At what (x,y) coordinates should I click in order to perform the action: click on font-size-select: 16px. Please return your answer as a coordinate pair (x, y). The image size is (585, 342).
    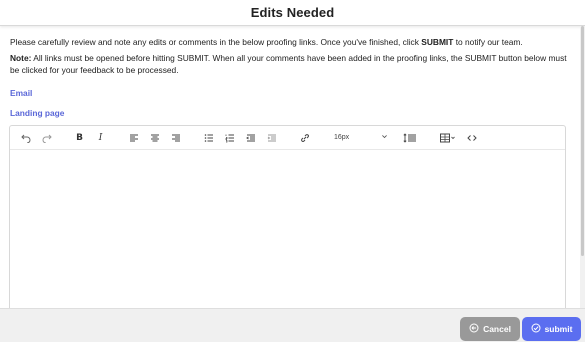
    Looking at the image, I should click on (361, 138).